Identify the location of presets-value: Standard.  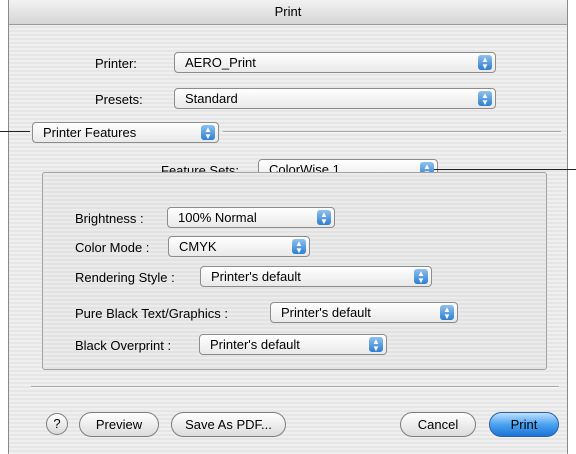
(211, 98).